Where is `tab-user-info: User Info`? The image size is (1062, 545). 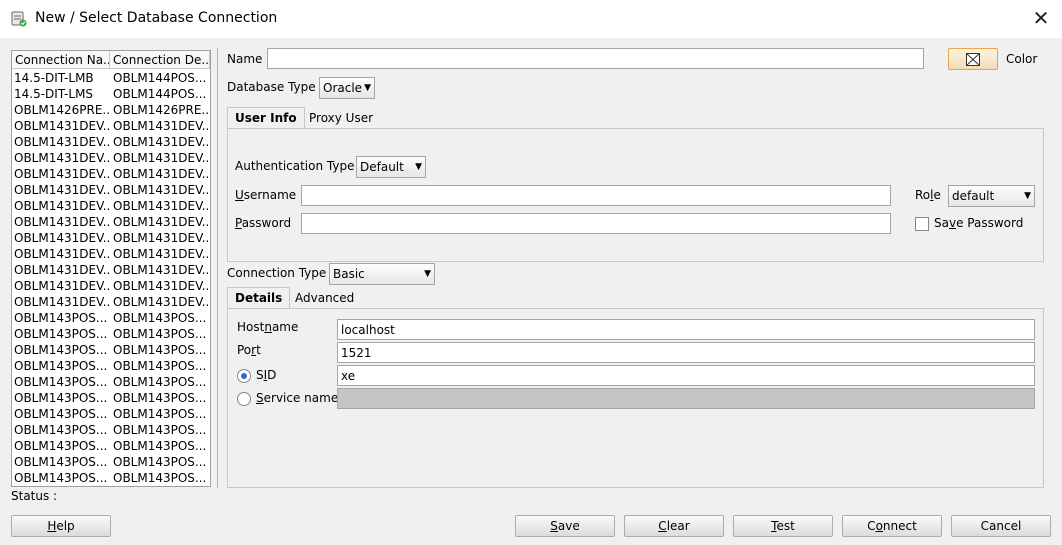 tab-user-info: User Info is located at coordinates (266, 118).